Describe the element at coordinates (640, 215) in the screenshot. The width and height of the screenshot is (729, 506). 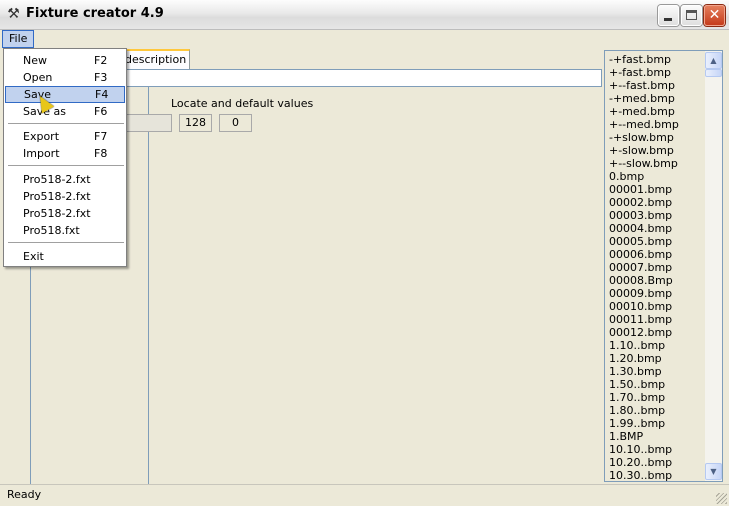
I see `image-list-item: 00003.bmp` at that location.